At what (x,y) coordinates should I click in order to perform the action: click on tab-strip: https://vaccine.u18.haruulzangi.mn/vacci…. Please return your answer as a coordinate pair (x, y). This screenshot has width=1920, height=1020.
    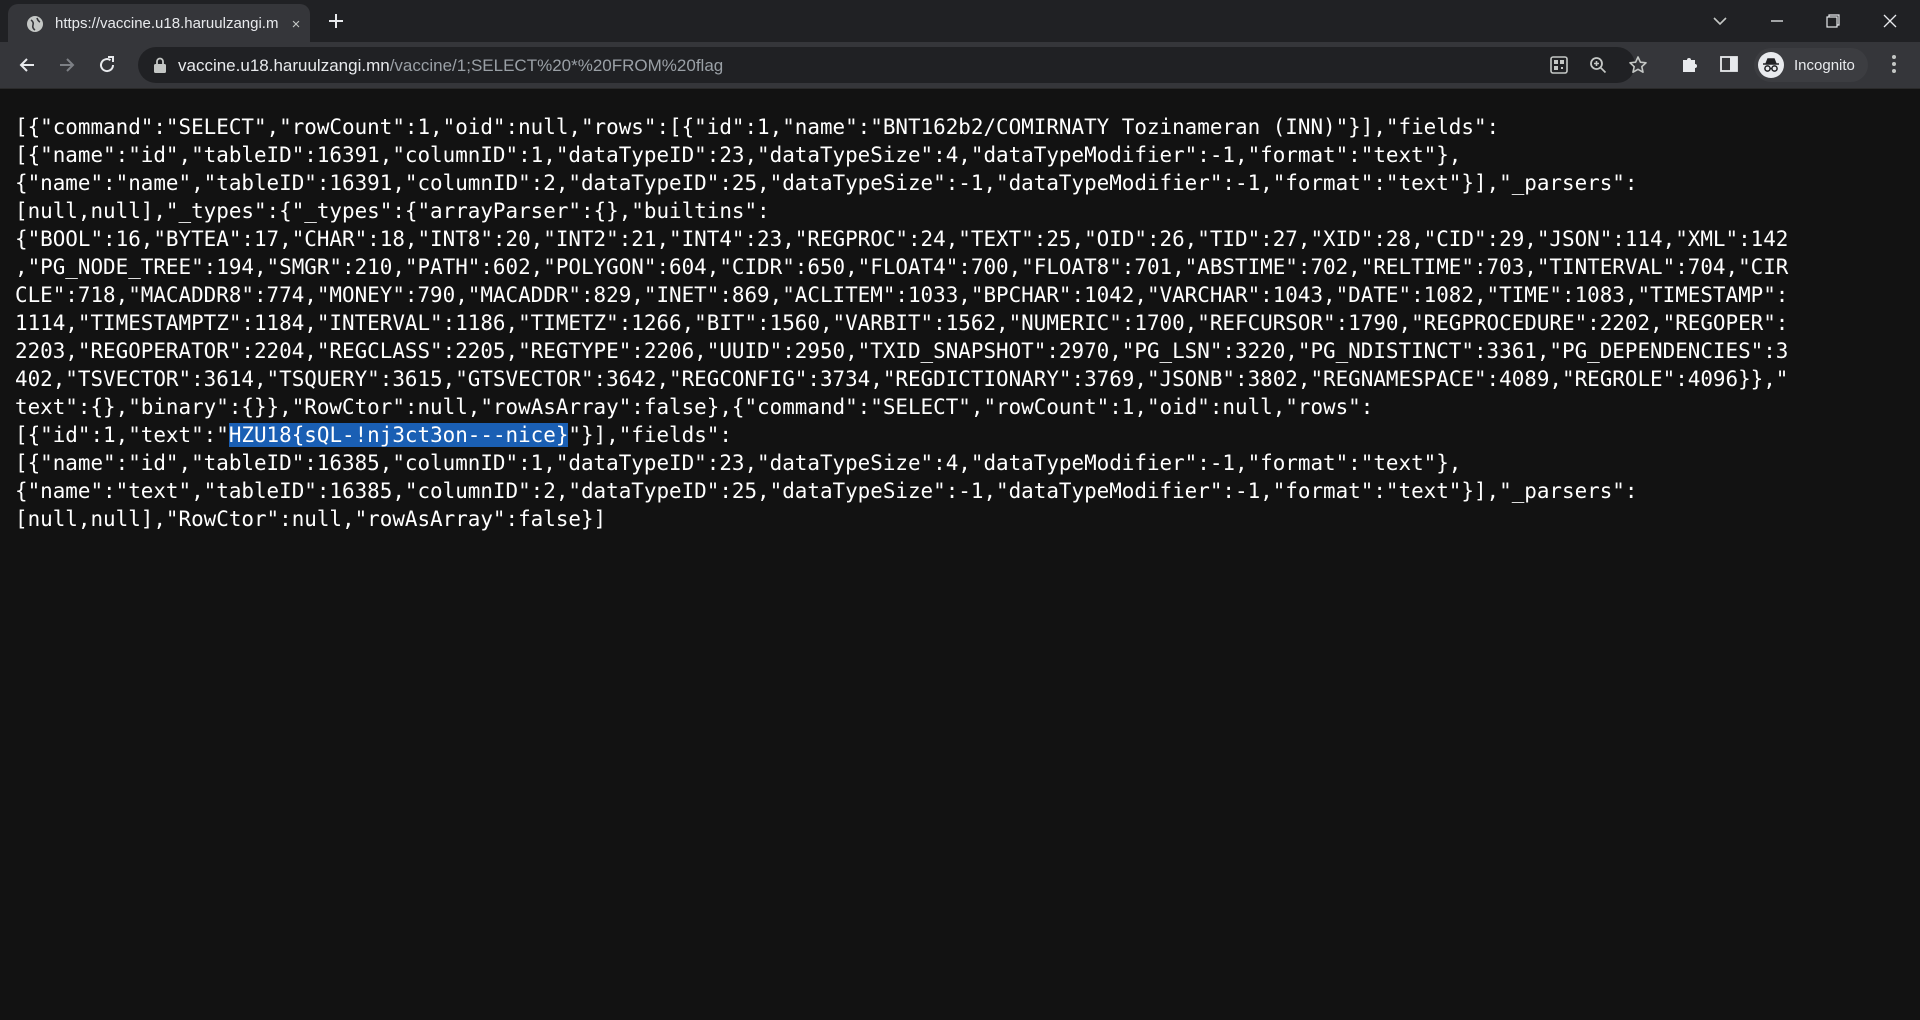
    Looking at the image, I should click on (960, 21).